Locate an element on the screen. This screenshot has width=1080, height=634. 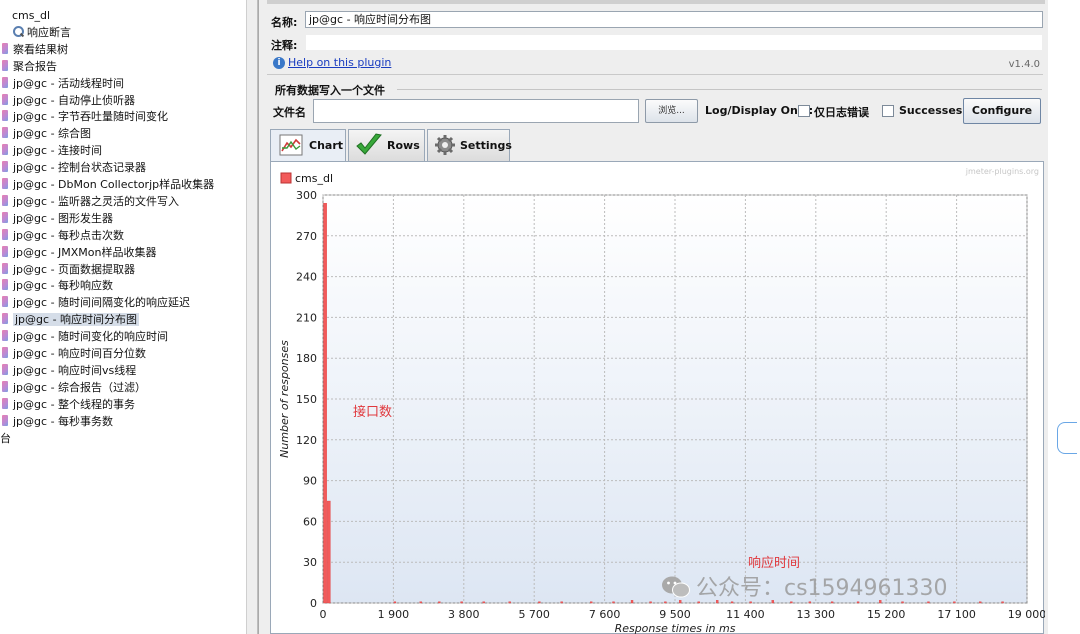
y-tick-label: 150 is located at coordinates (306, 399).